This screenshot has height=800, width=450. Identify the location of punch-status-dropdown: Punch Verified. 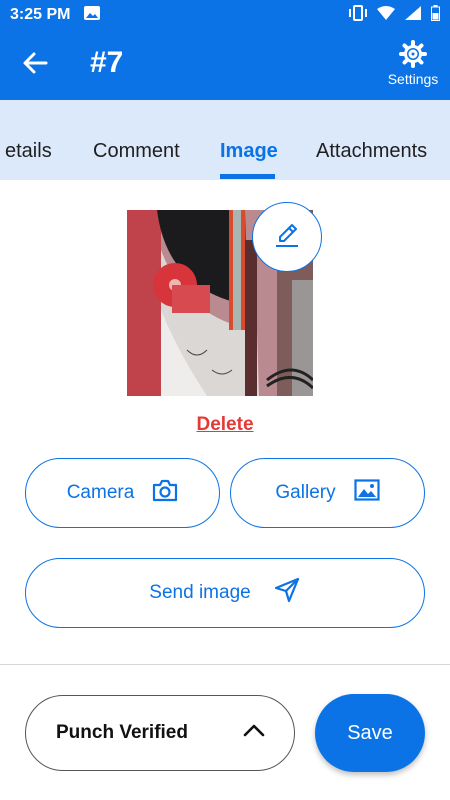
(160, 733).